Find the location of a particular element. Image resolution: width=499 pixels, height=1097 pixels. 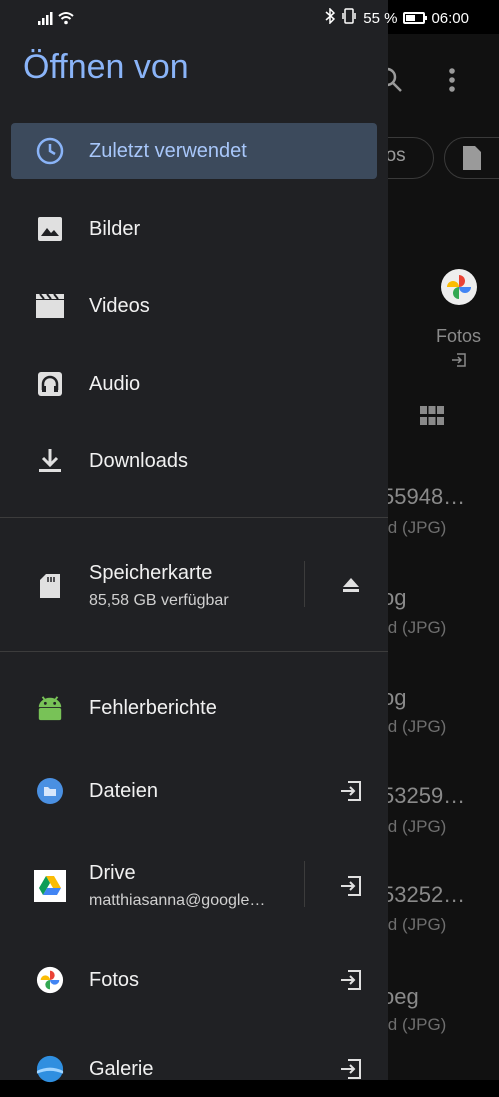

files-app-icon is located at coordinates (50, 791).